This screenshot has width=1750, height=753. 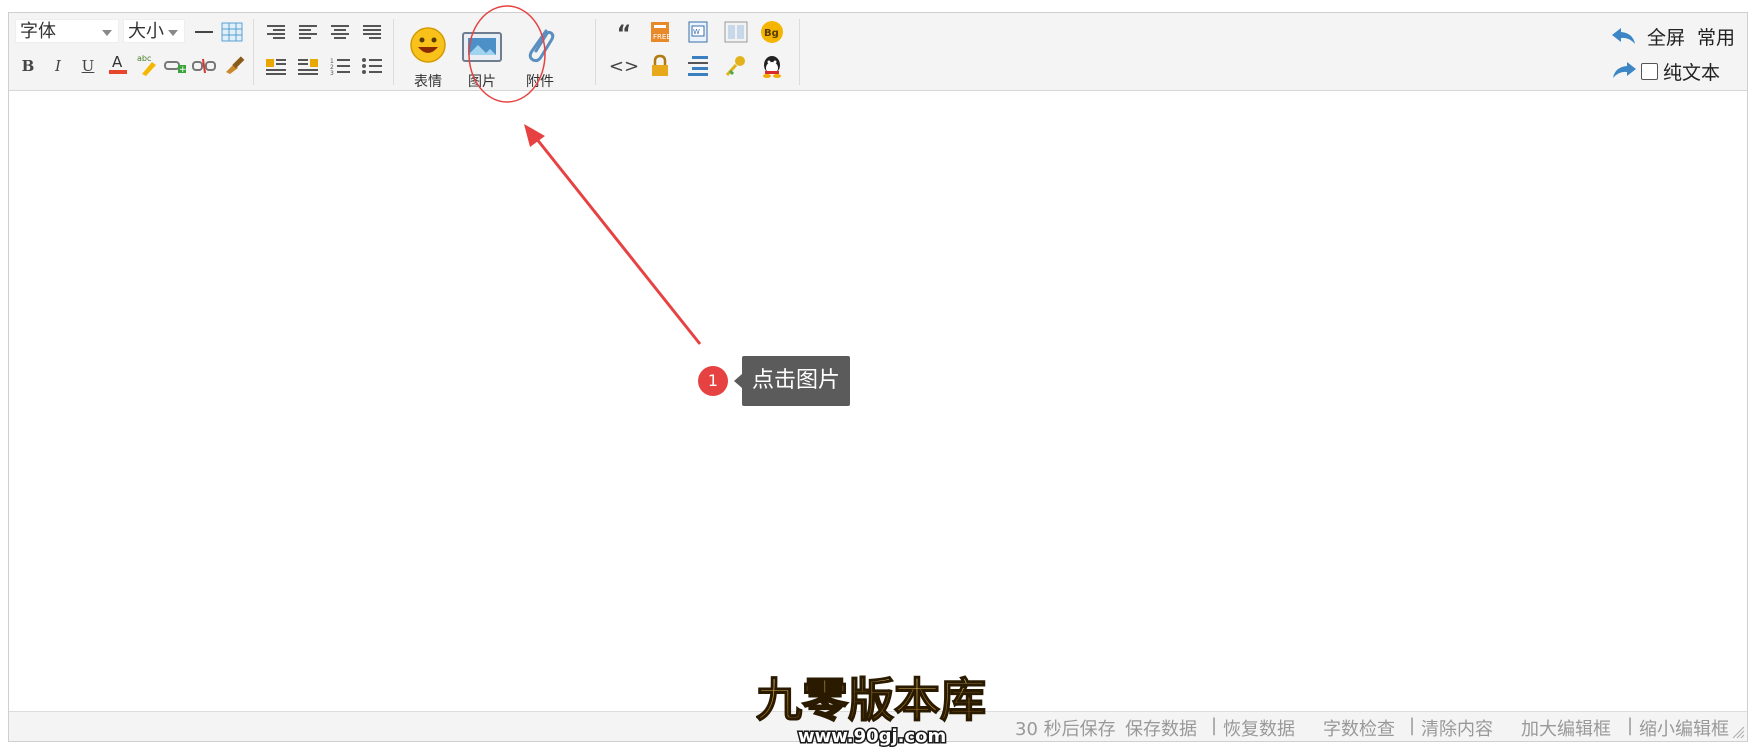 I want to click on annotation-overlay, so click(x=585, y=175).